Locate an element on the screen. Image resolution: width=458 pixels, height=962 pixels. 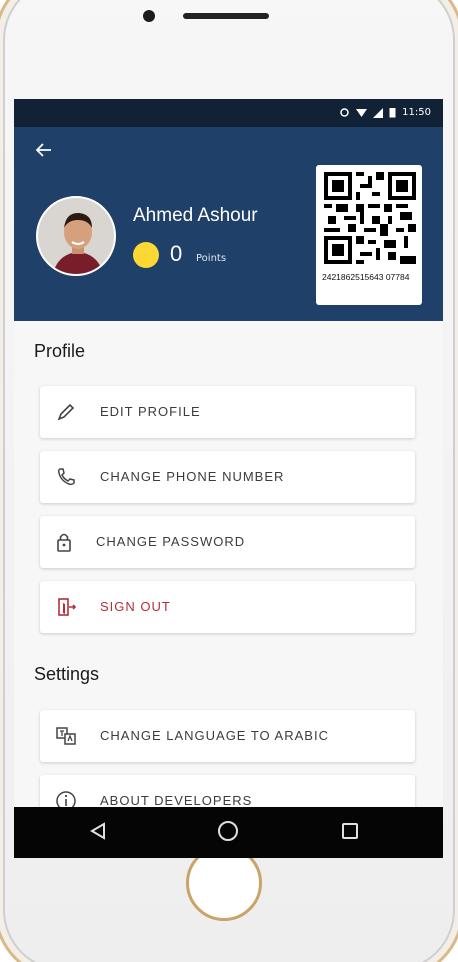
lock-icon is located at coordinates (64, 542).